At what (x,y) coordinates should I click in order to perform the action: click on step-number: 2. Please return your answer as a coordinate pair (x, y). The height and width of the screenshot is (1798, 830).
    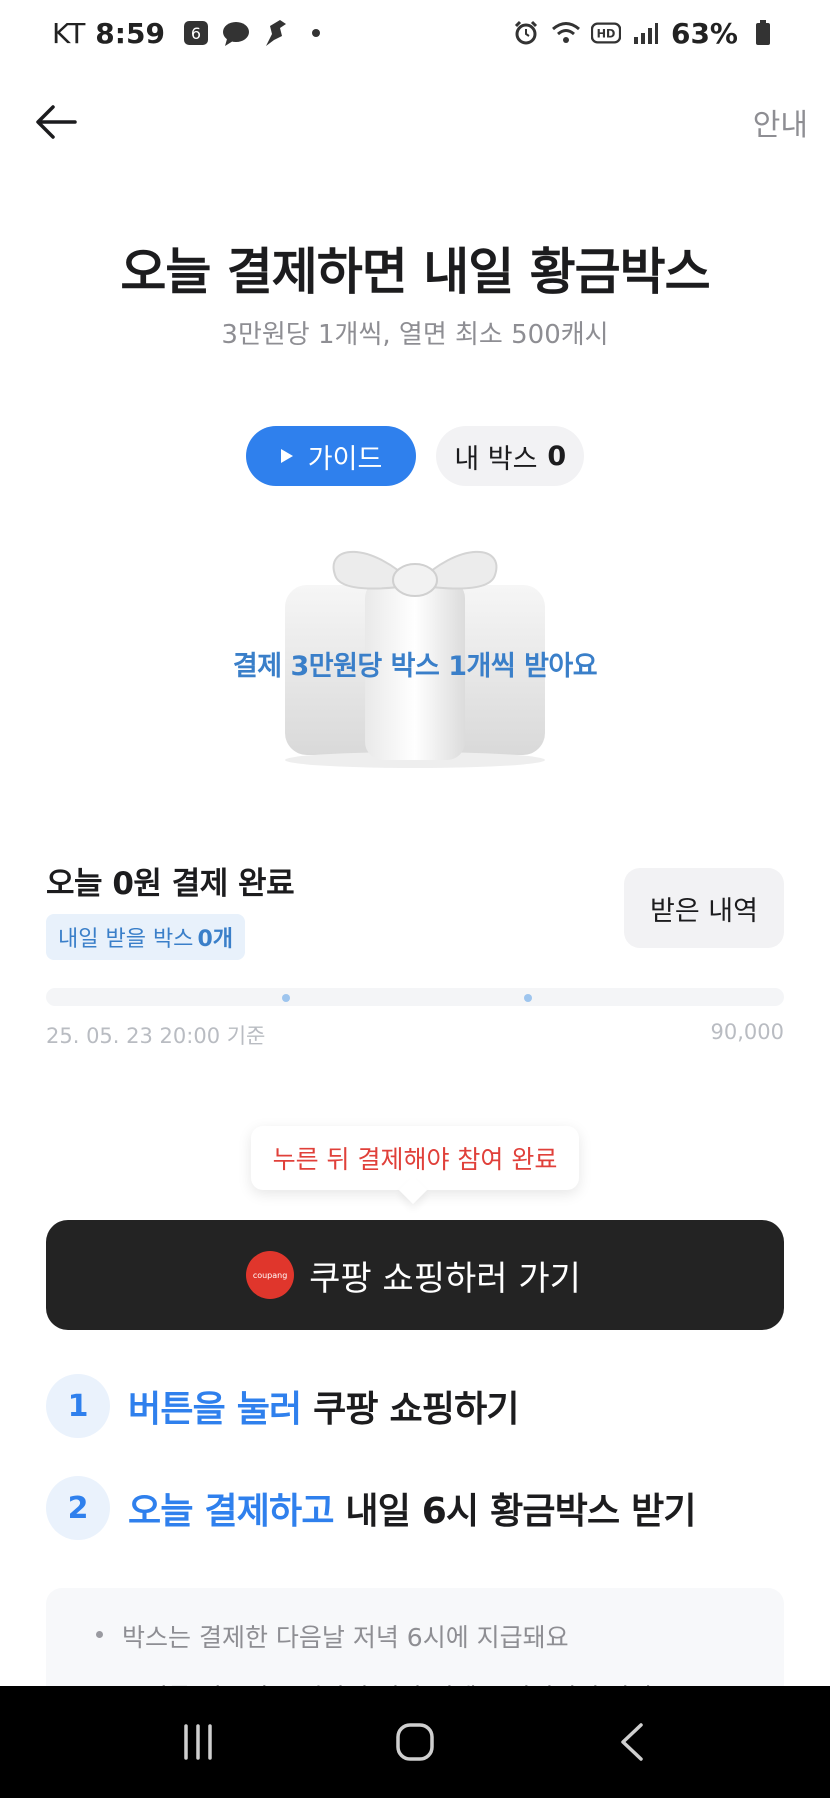
    Looking at the image, I should click on (78, 1508).